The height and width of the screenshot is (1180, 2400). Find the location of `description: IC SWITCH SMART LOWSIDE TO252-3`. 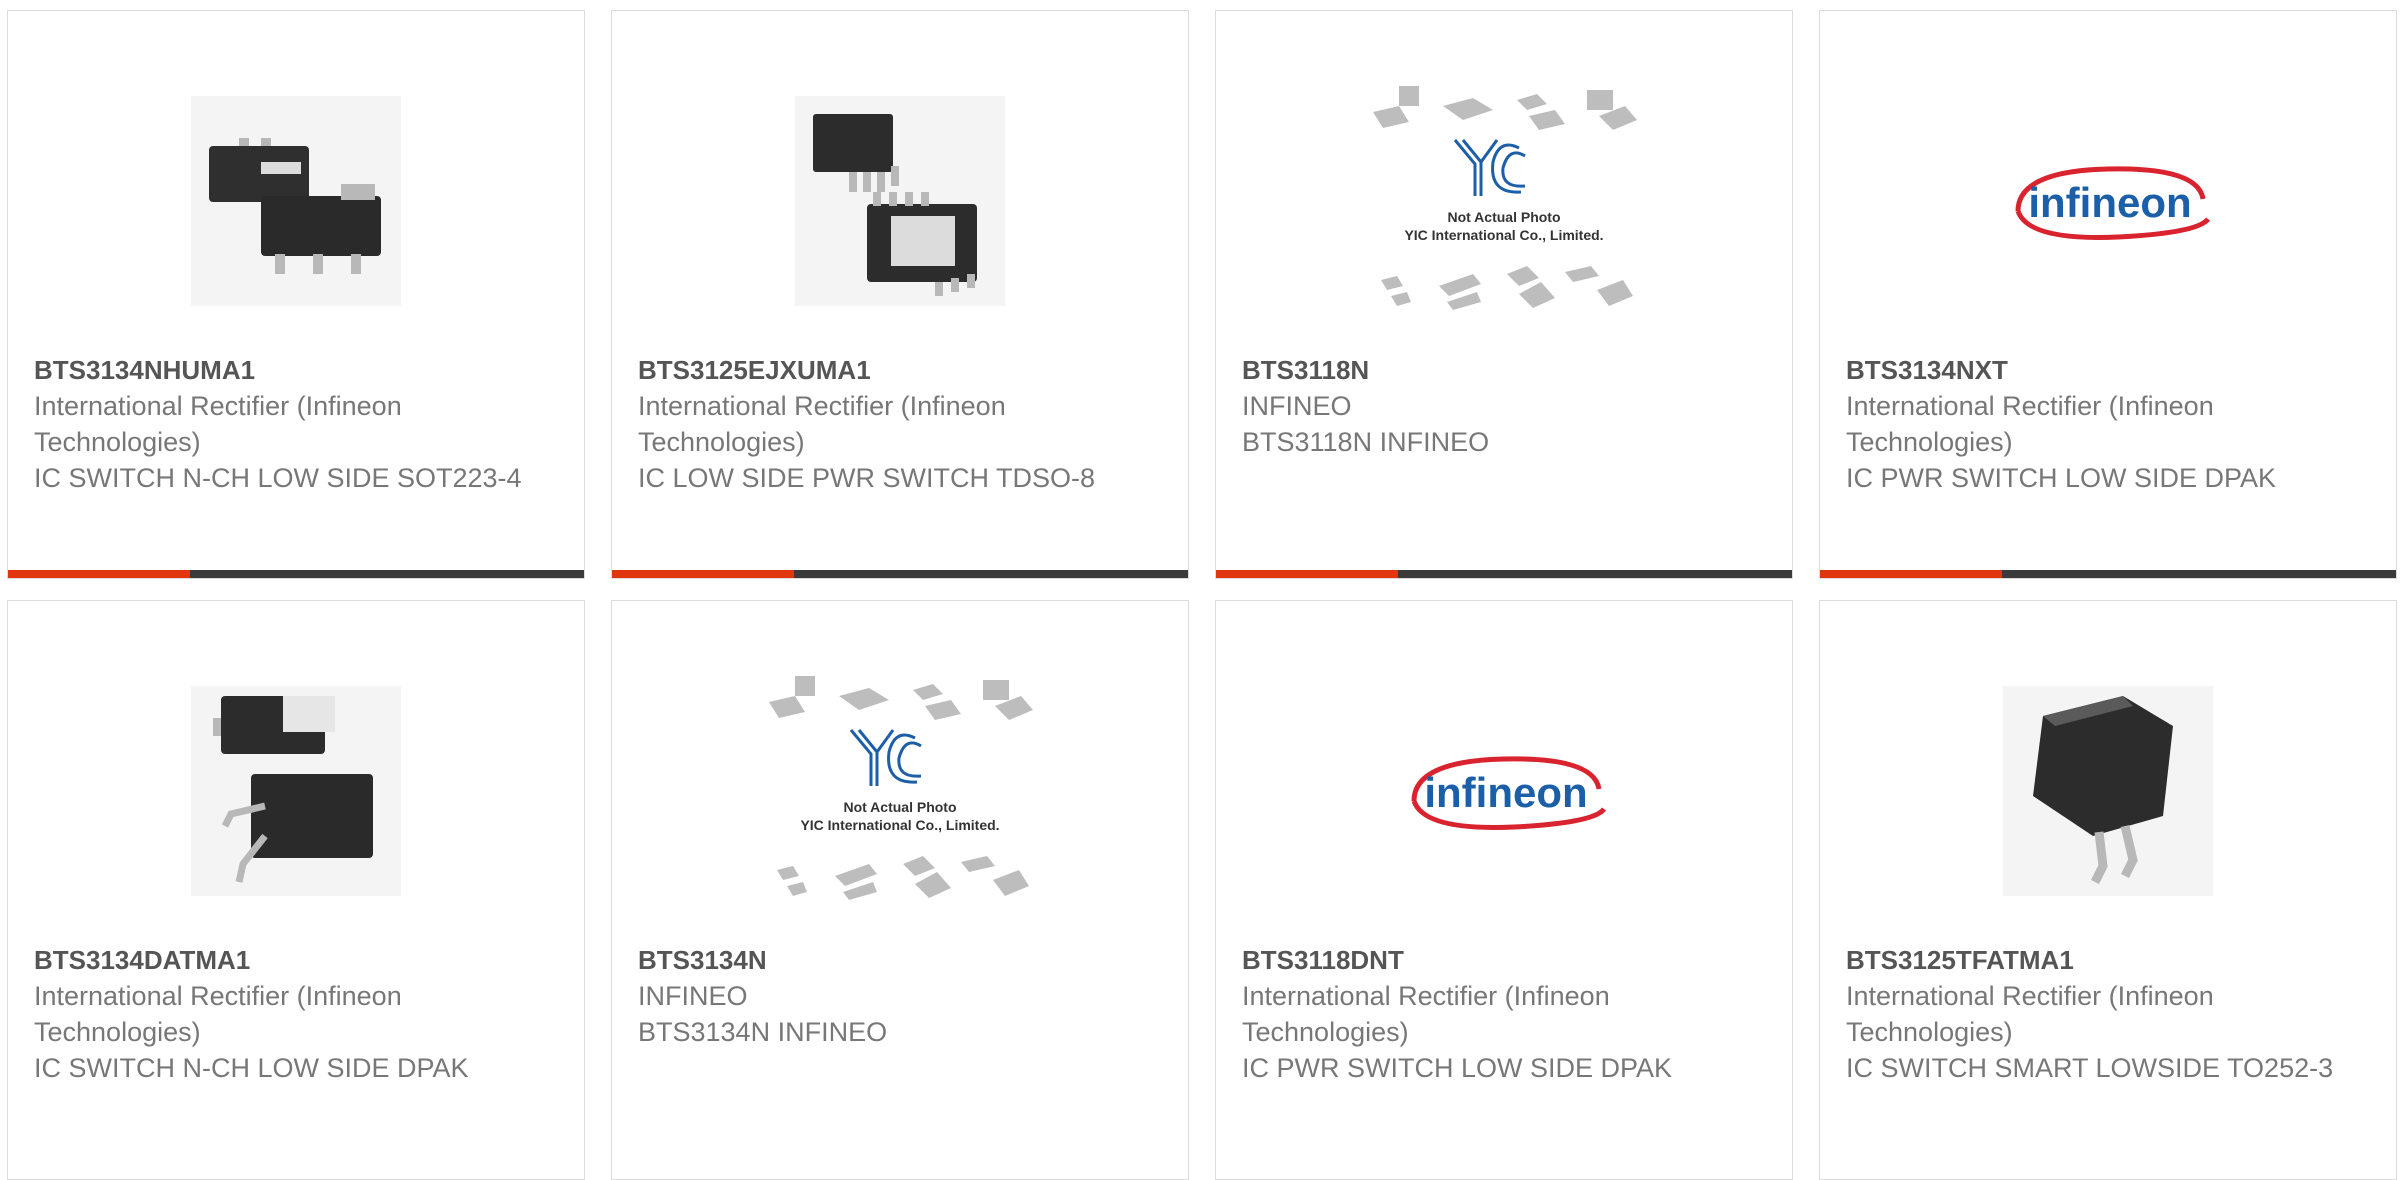

description: IC SWITCH SMART LOWSIDE TO252-3 is located at coordinates (2090, 1068).